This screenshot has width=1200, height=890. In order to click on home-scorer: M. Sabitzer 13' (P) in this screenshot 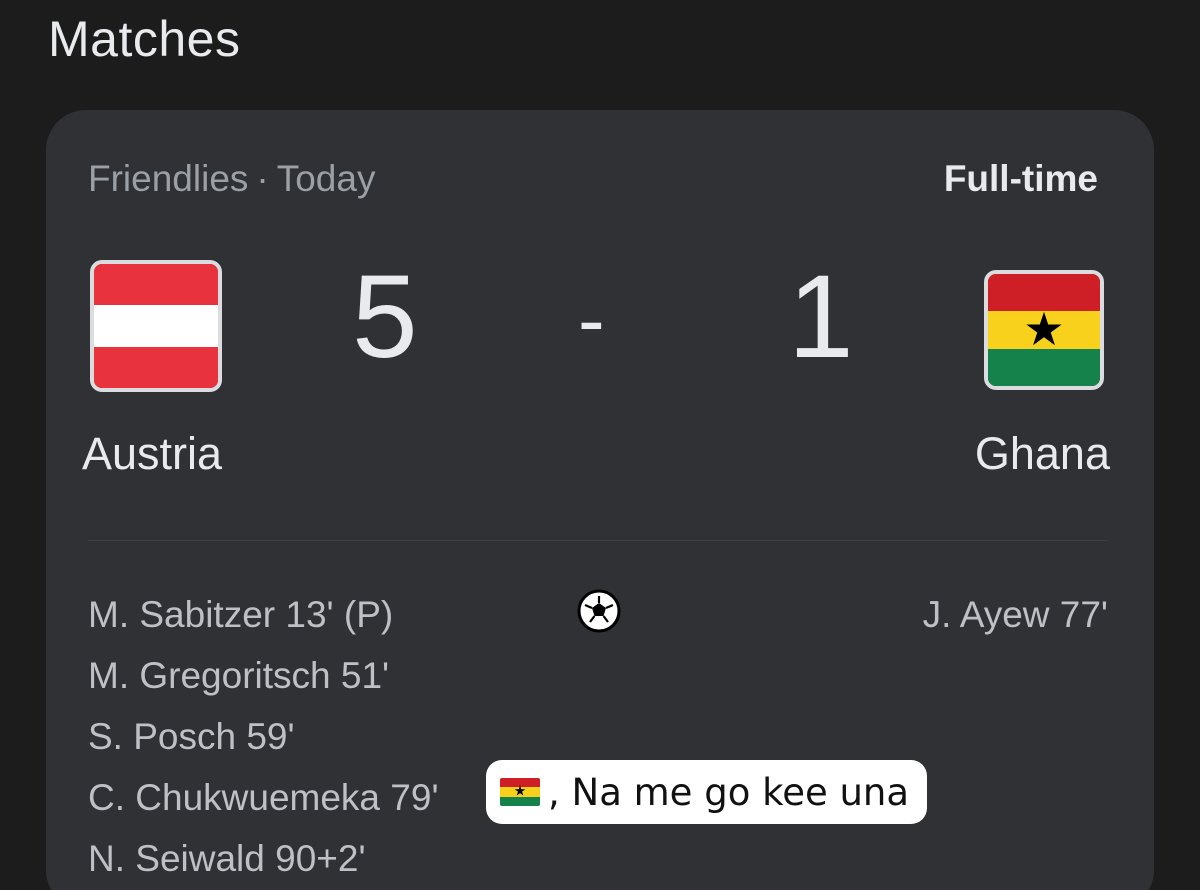, I will do `click(241, 614)`.